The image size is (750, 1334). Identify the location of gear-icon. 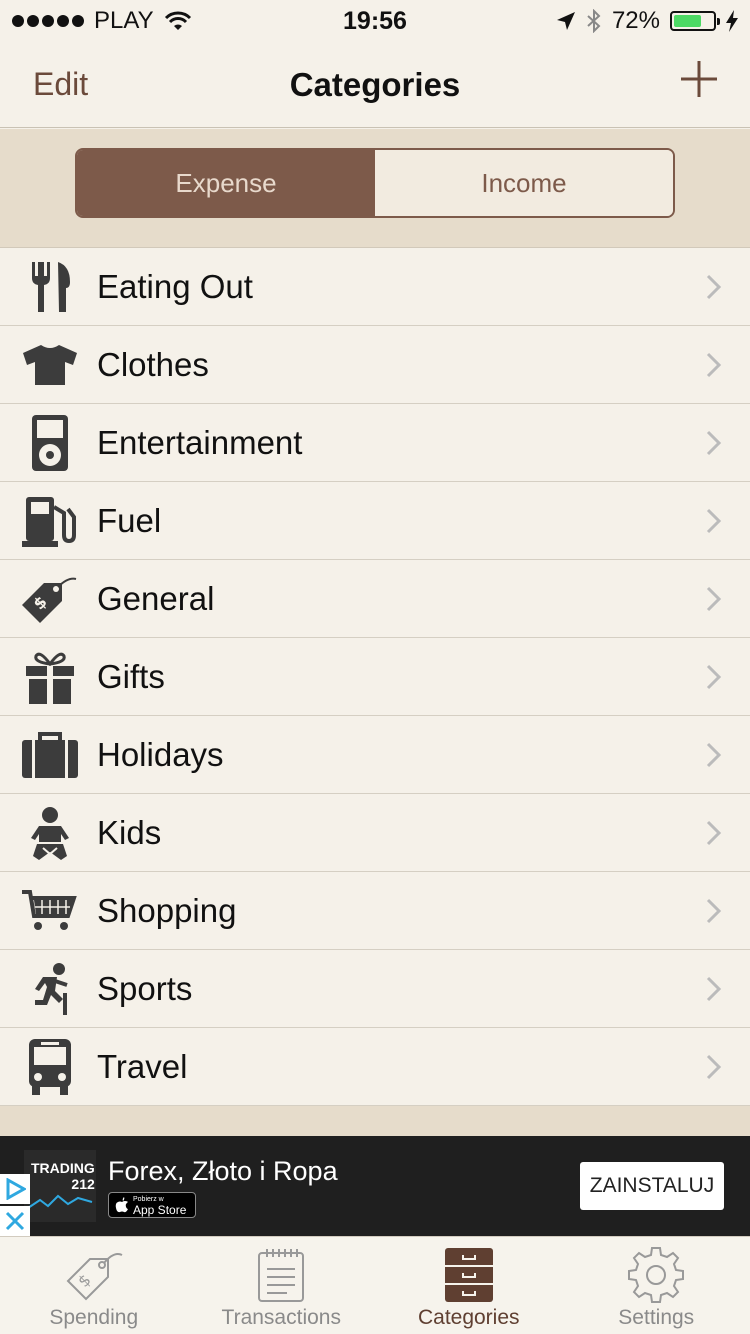
(656, 1275).